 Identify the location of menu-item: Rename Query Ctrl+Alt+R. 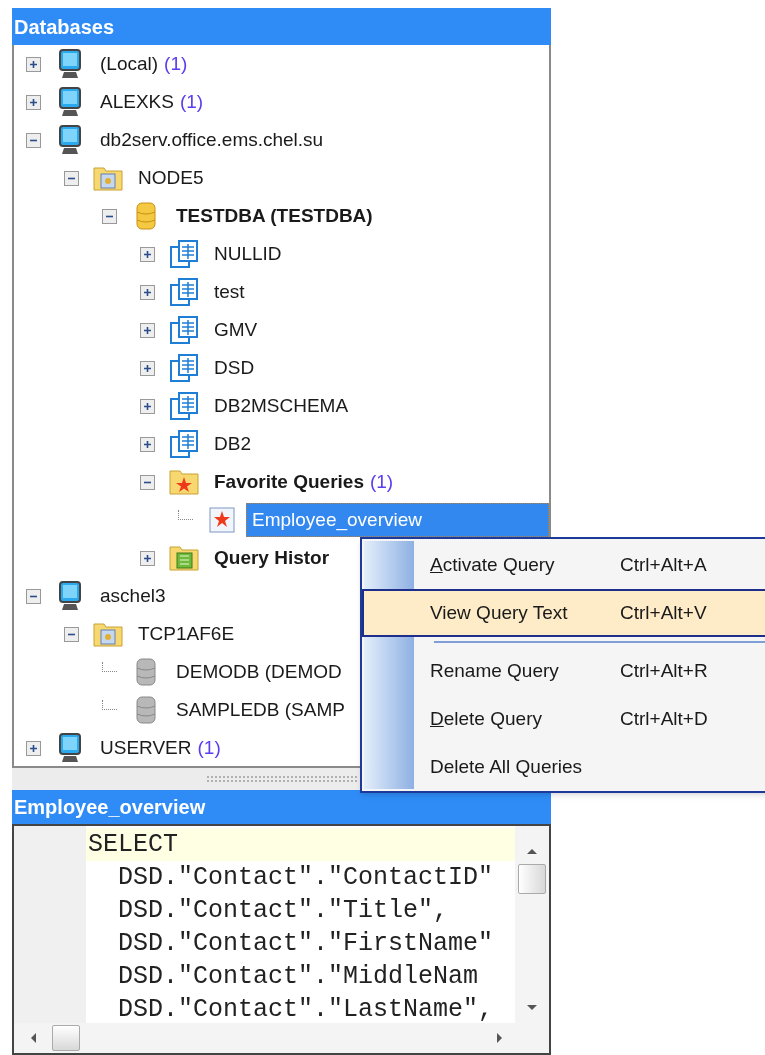
(563, 671).